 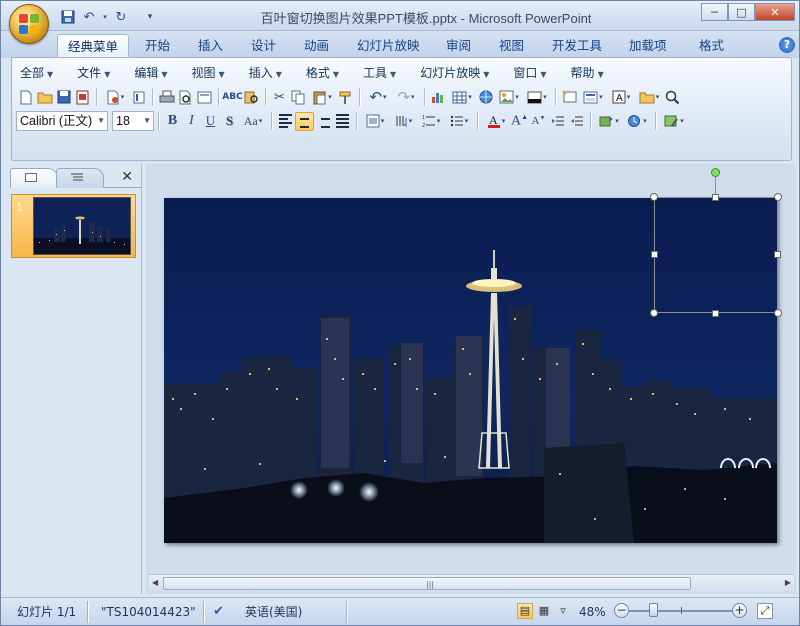 What do you see at coordinates (263, 46) in the screenshot?
I see `tab-design: 设计` at bounding box center [263, 46].